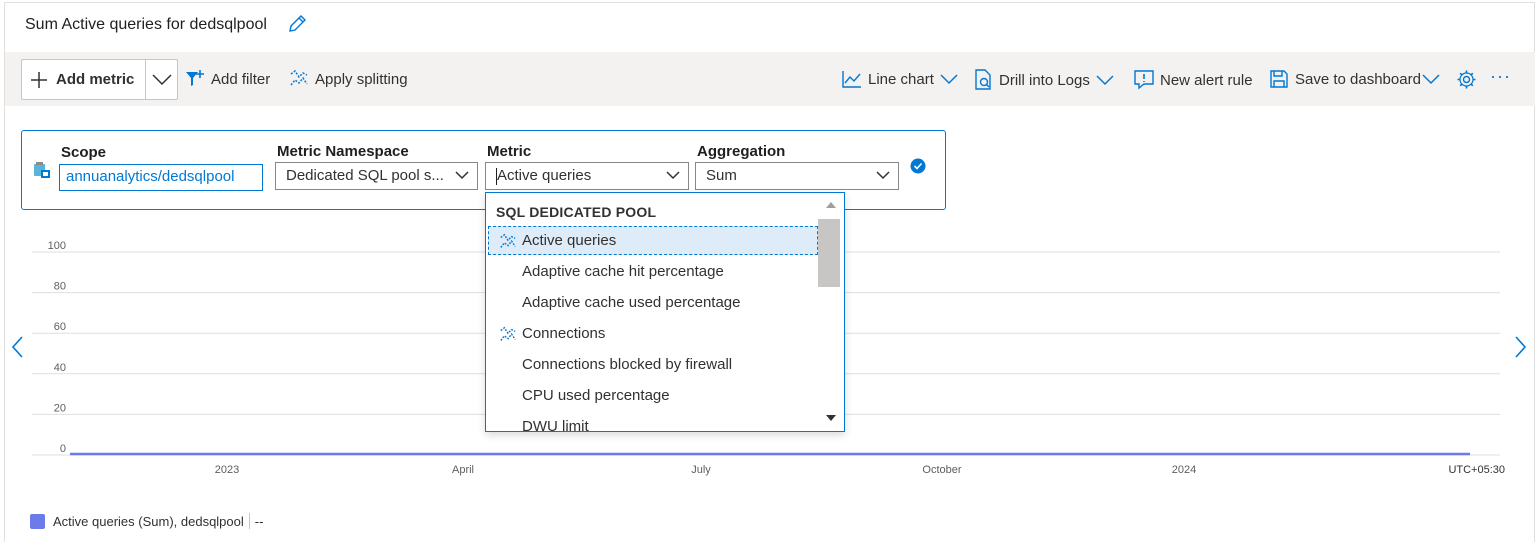 Image resolution: width=1537 pixels, height=542 pixels. What do you see at coordinates (39, 79) in the screenshot?
I see `plus-icon` at bounding box center [39, 79].